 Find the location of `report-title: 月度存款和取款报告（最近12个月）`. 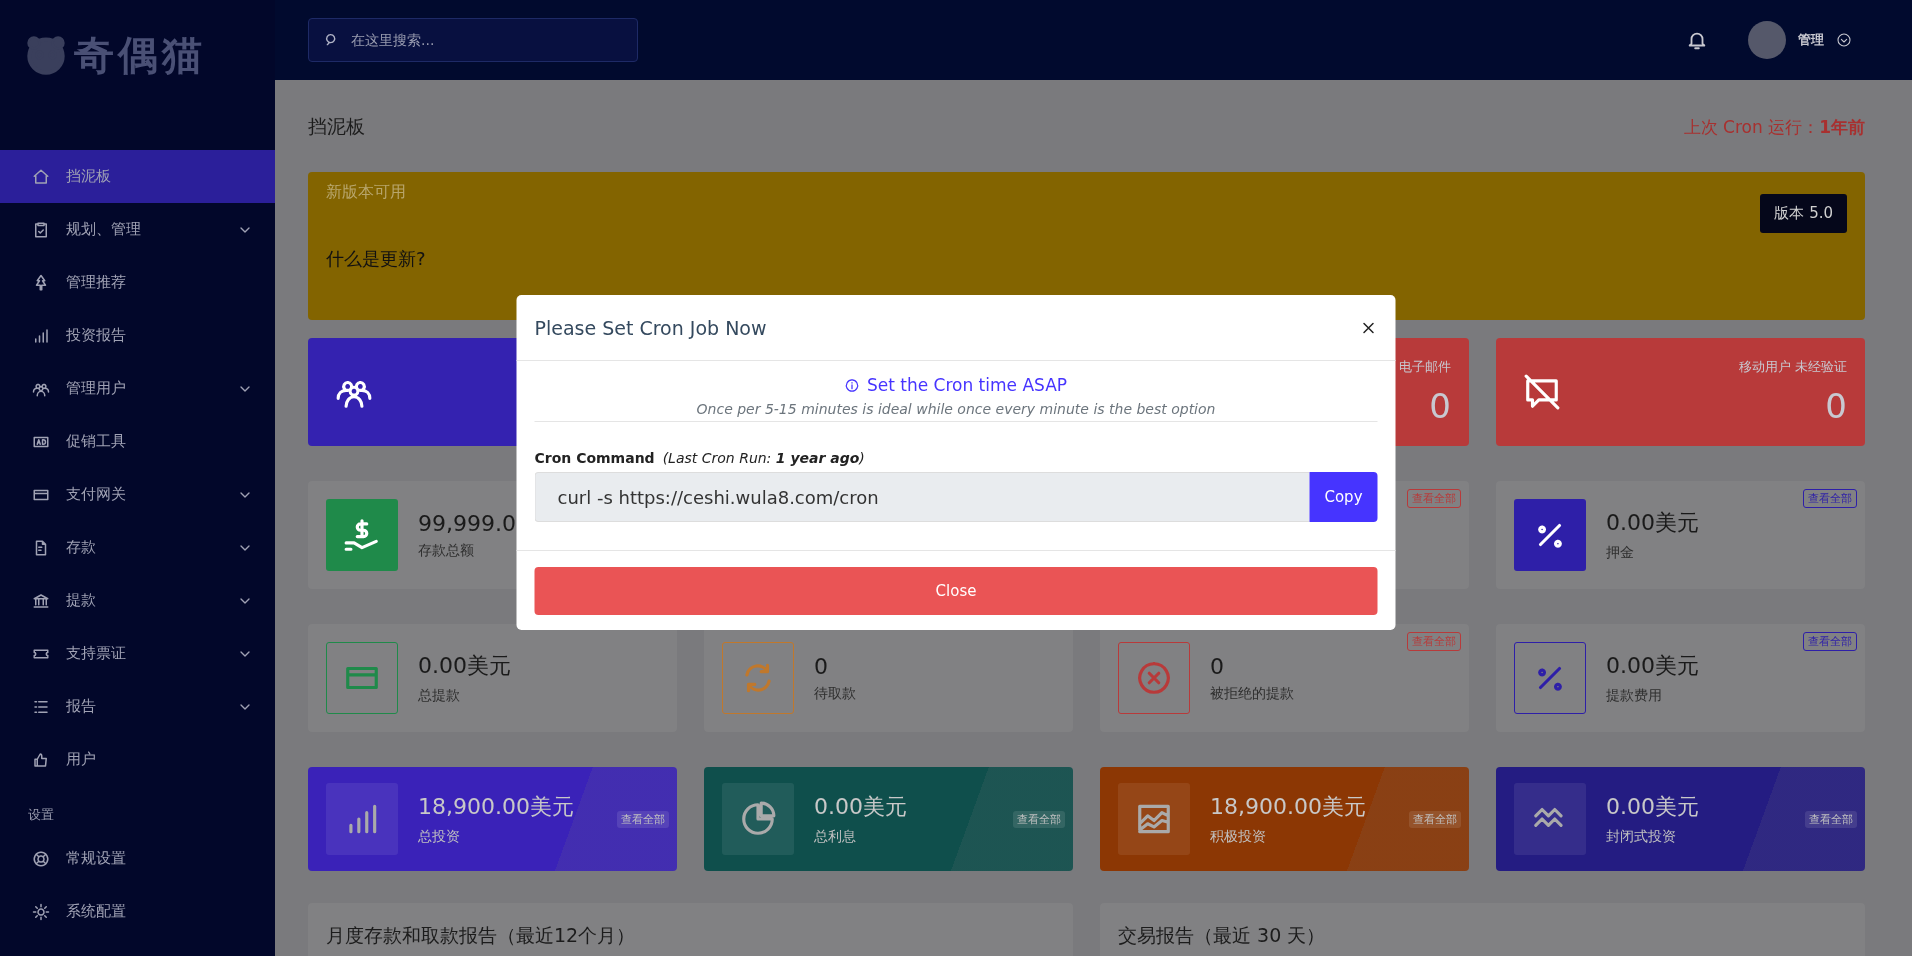

report-title: 月度存款和取款报告（最近12个月） is located at coordinates (481, 935).